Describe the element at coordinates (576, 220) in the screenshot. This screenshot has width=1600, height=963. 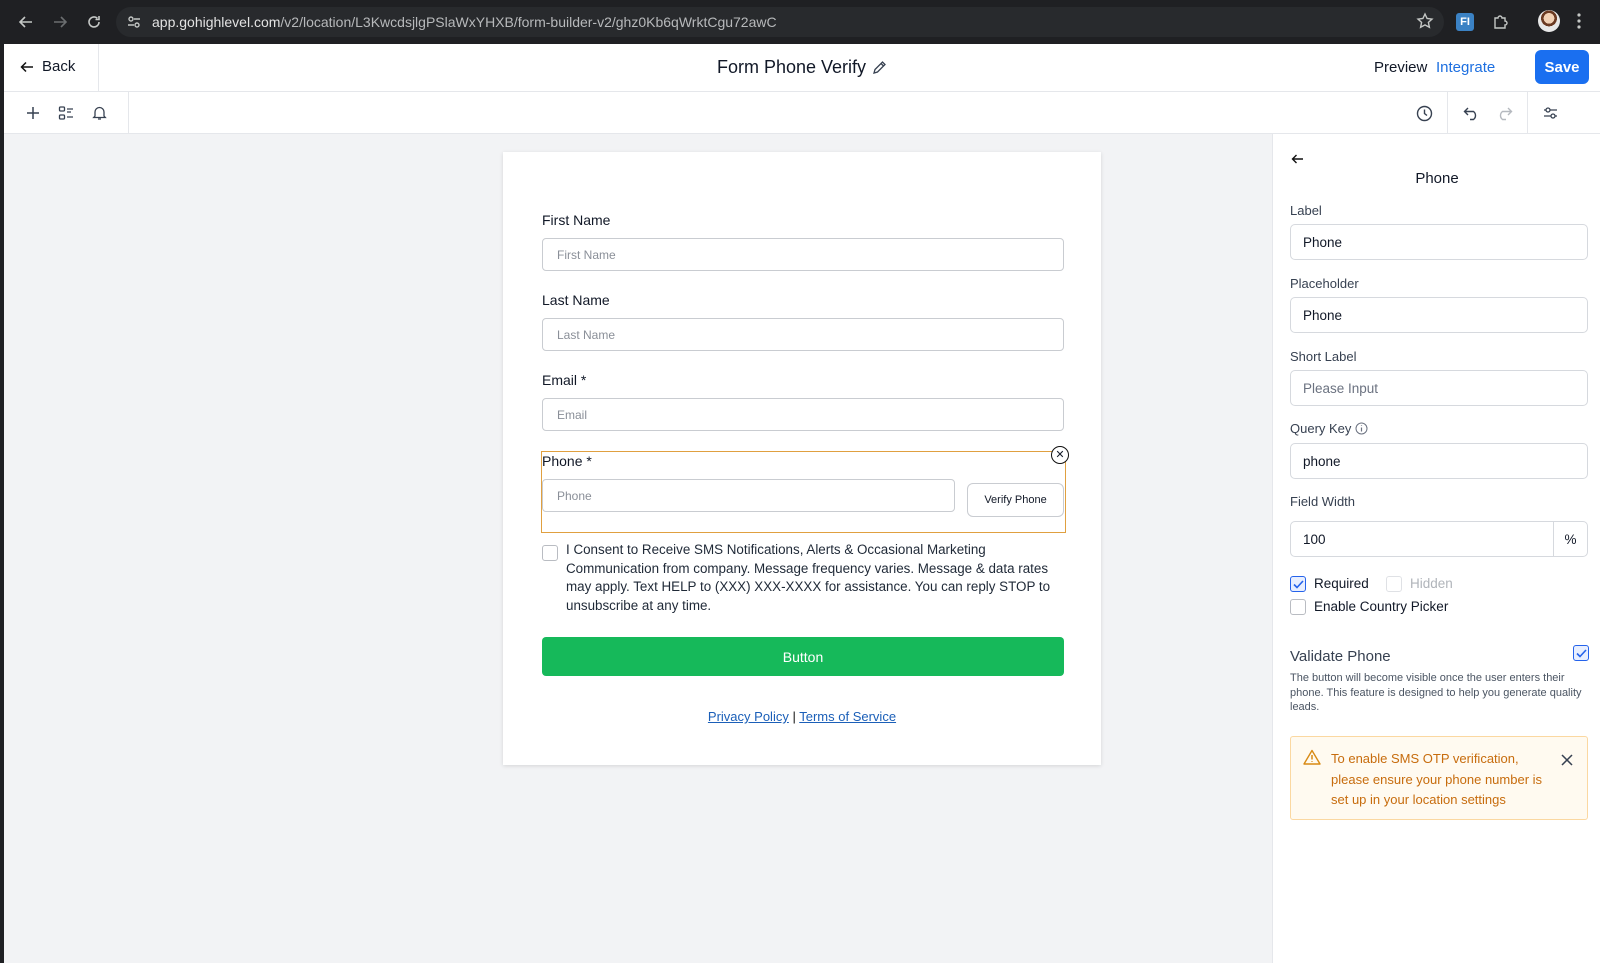
I see `first-name-label: First Name` at that location.